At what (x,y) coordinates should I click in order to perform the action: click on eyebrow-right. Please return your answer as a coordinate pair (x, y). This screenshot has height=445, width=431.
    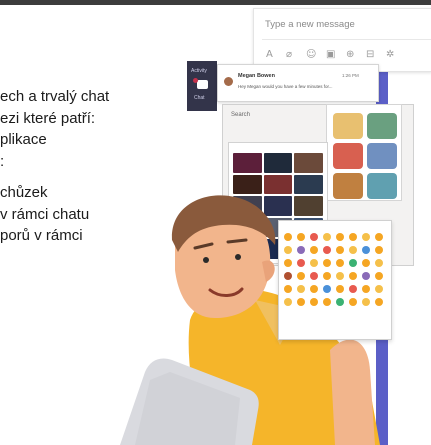
    Looking at the image, I should click on (237, 241).